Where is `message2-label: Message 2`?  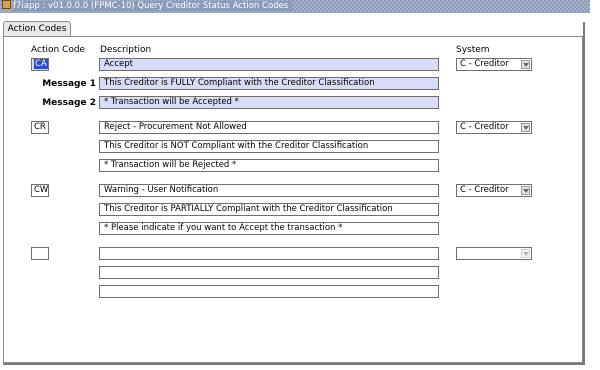
message2-label: Message 2 is located at coordinates (69, 103).